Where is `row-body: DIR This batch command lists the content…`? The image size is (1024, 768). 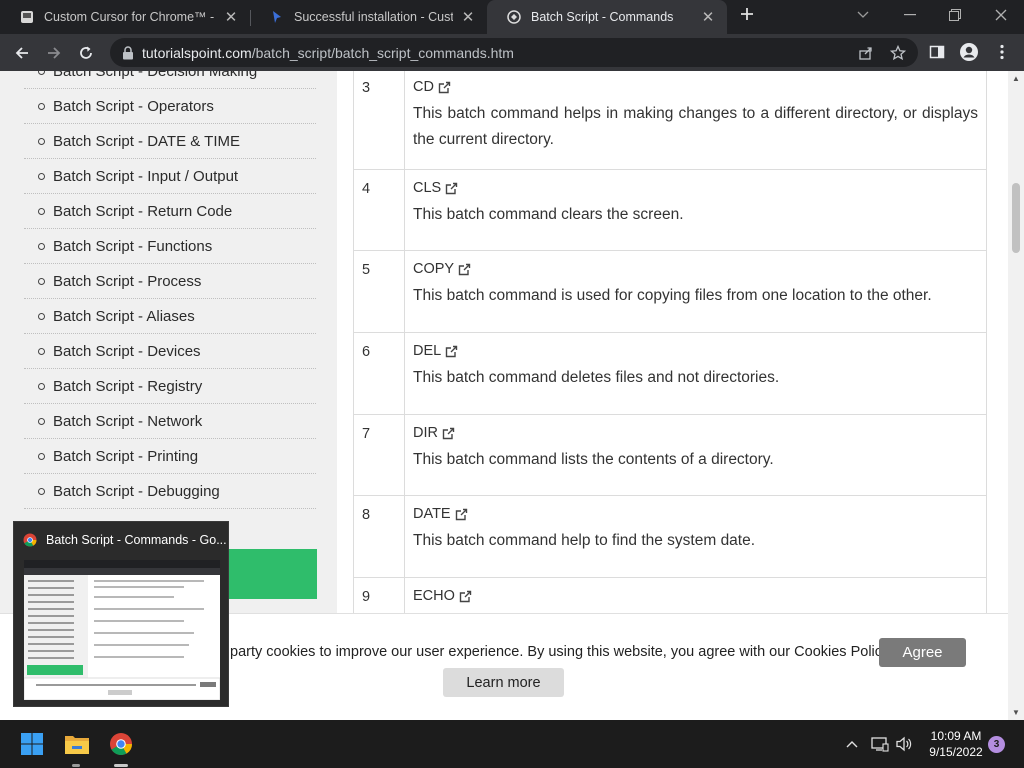
row-body: DIR This batch command lists the content… is located at coordinates (695, 455).